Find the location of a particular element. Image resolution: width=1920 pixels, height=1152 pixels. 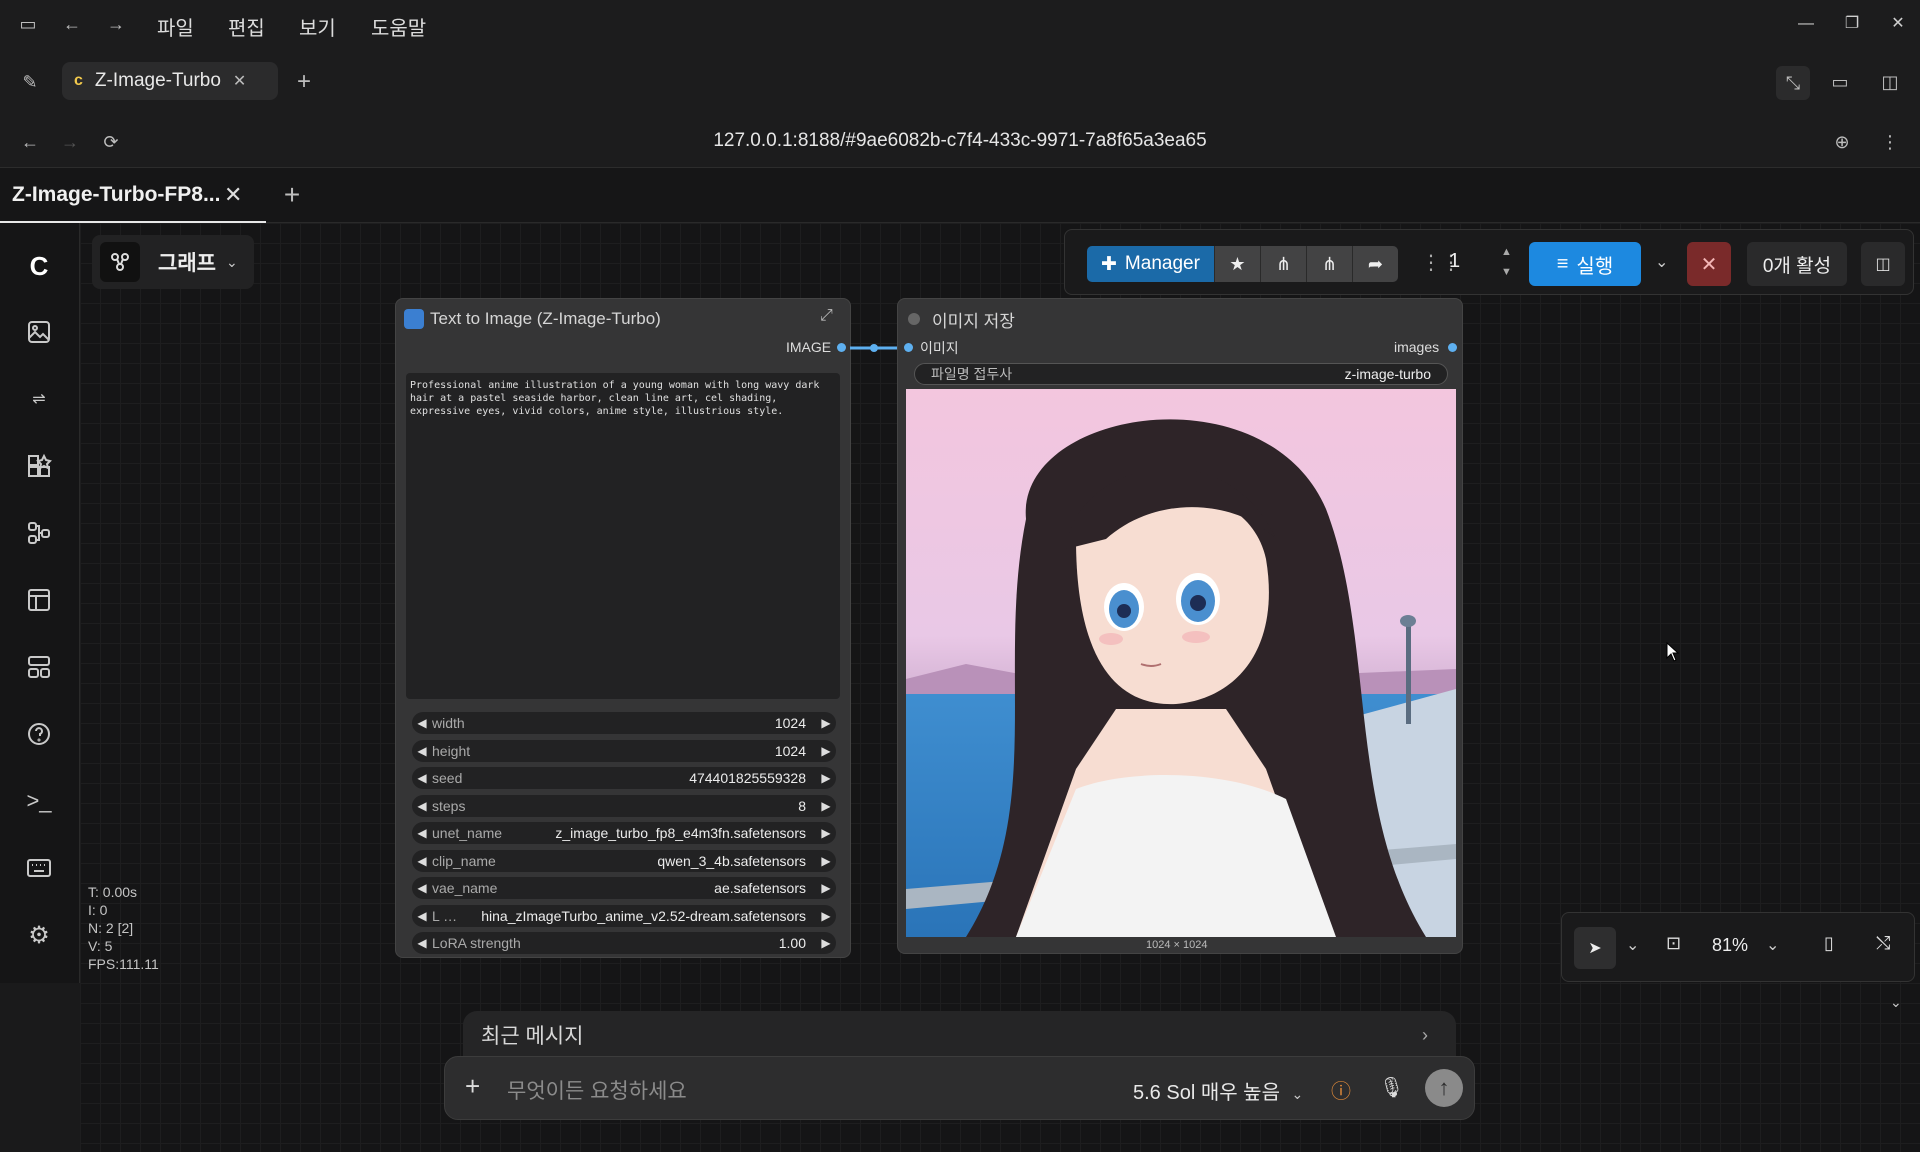

keyboard-icon is located at coordinates (39, 868).